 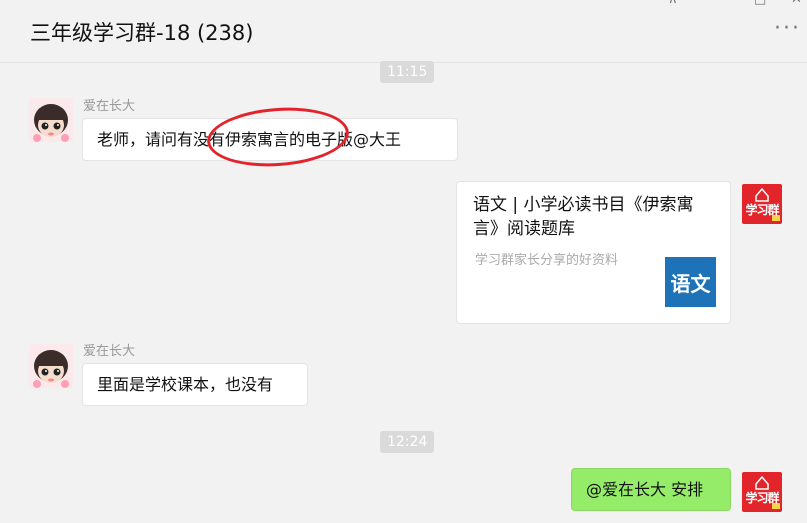 What do you see at coordinates (195, 384) in the screenshot?
I see `message-bubble: 里面是学校课本，也没有` at bounding box center [195, 384].